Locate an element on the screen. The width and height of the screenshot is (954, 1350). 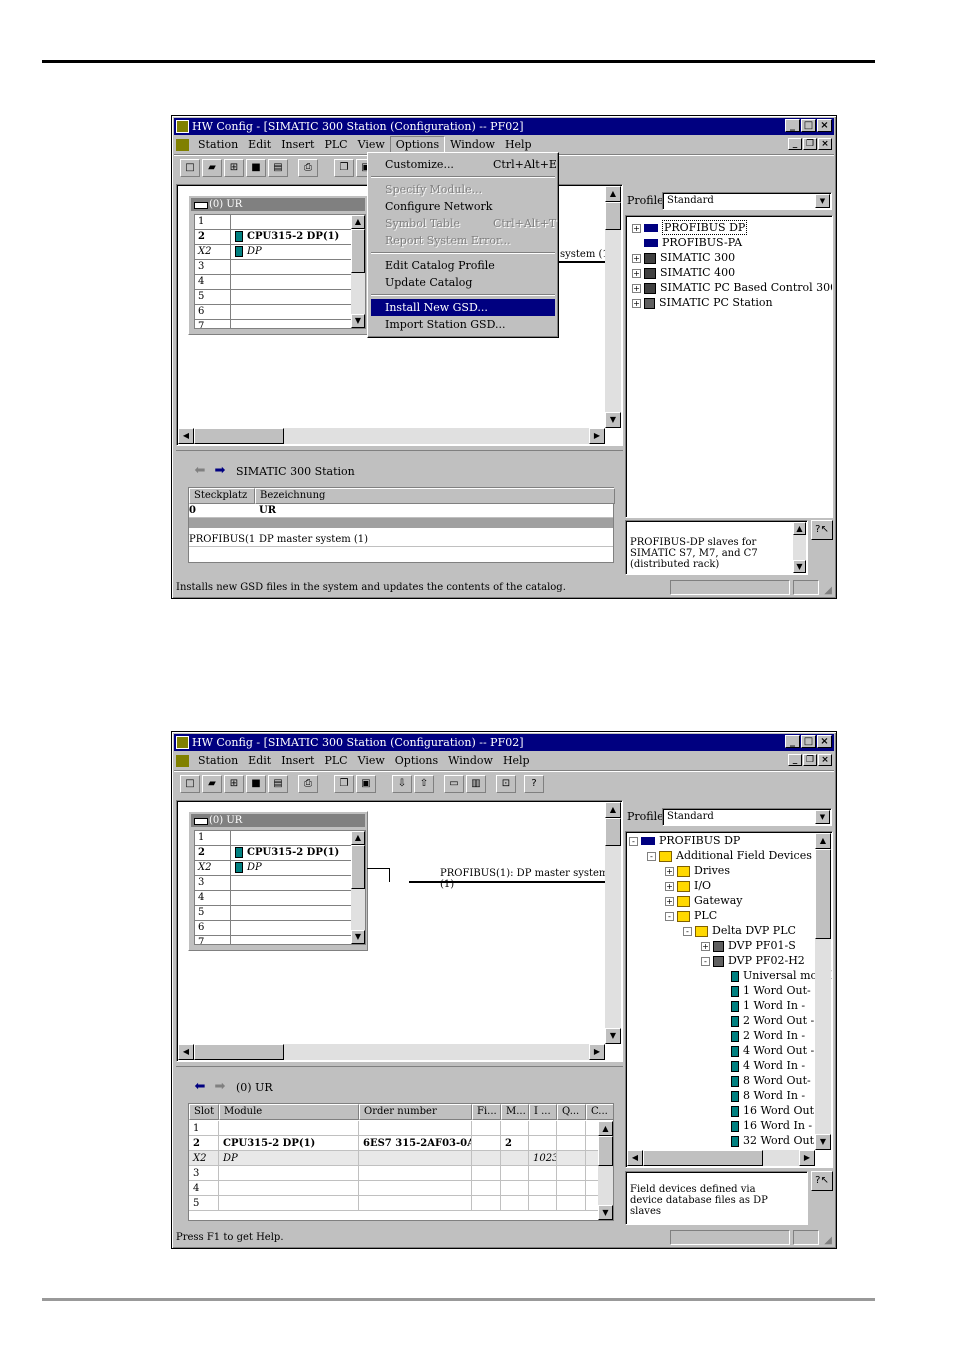
doc-icon is located at coordinates (182, 761).